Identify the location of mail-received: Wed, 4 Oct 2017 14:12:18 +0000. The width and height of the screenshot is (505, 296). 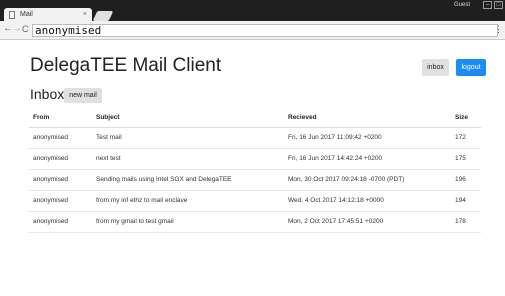
(371, 201).